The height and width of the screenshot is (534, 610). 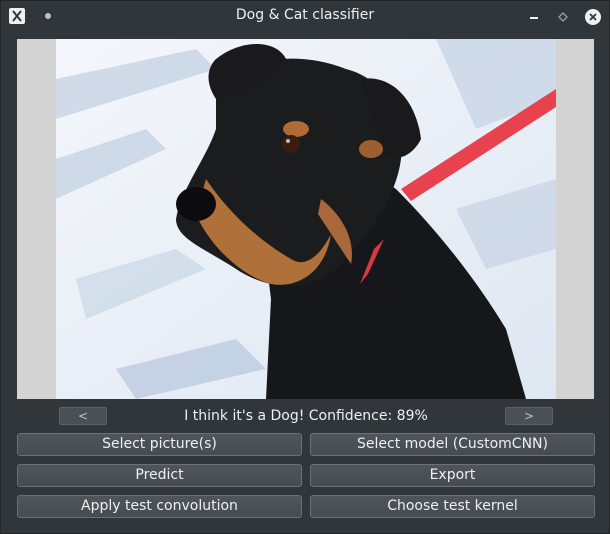 What do you see at coordinates (452, 506) in the screenshot?
I see `choose-kernel-button: Choose test kernel` at bounding box center [452, 506].